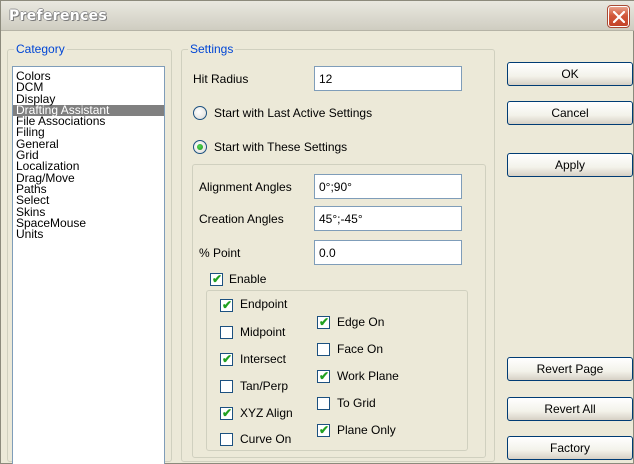 The width and height of the screenshot is (634, 464). I want to click on curve-on-label: Curve On, so click(265, 439).